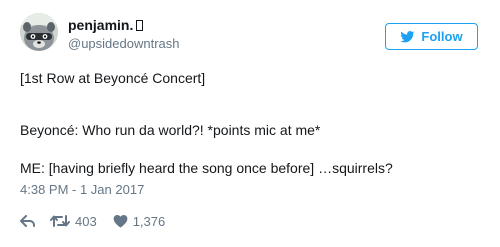 The height and width of the screenshot is (247, 500). I want to click on tweet-actions: 403 1,376, so click(92, 221).